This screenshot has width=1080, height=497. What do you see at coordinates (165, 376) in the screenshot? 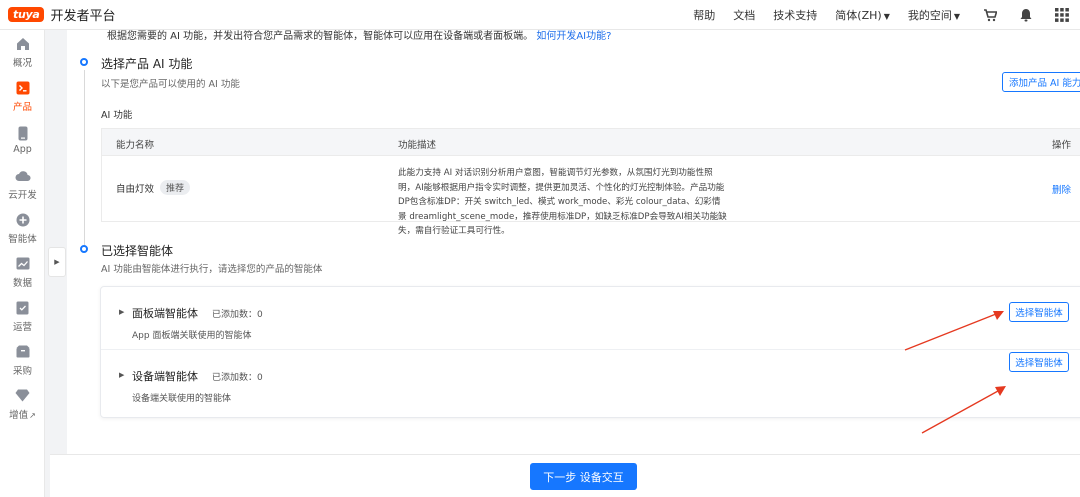
I see `agent-title: 设备端智能体` at bounding box center [165, 376].